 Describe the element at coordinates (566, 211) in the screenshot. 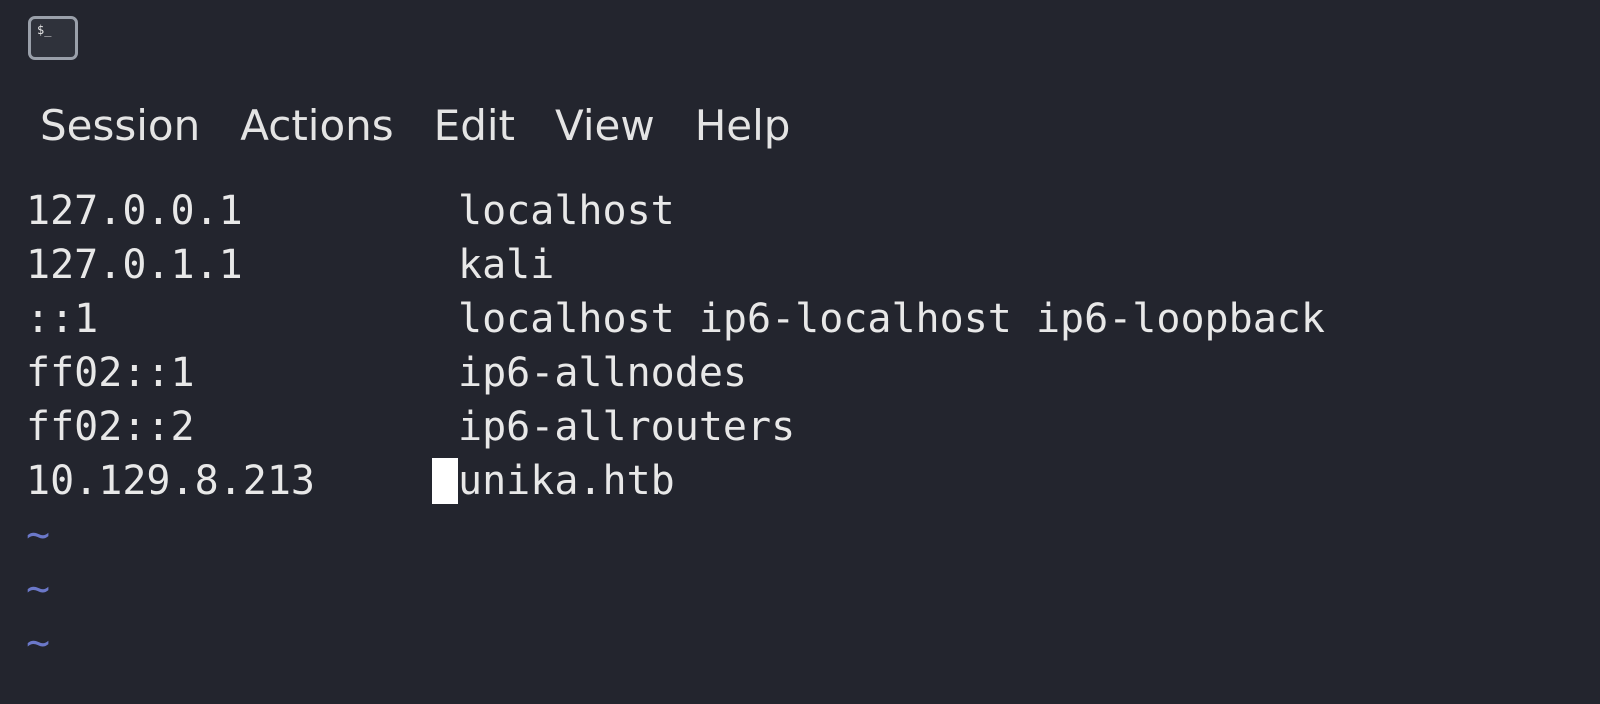

I see `hostnames: localhost` at that location.